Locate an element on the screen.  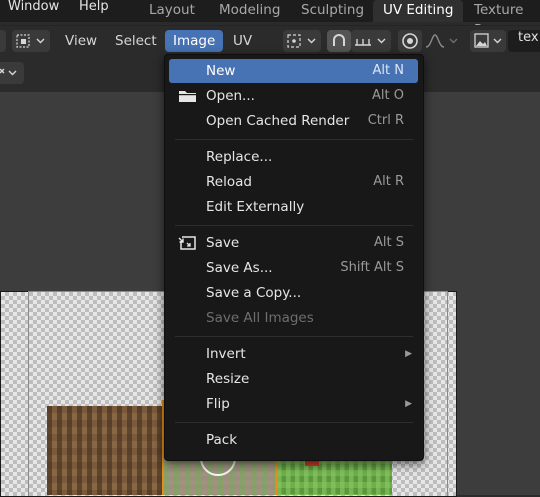
magnet-icon is located at coordinates (339, 40).